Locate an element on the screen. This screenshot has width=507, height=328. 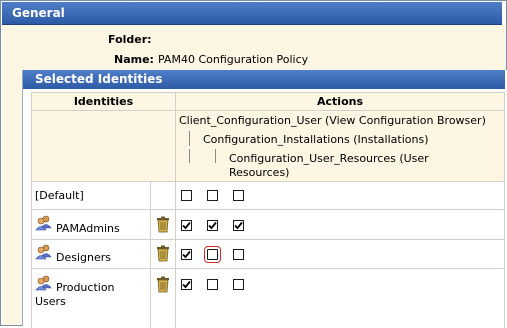
folder-label: Folder: is located at coordinates (130, 39).